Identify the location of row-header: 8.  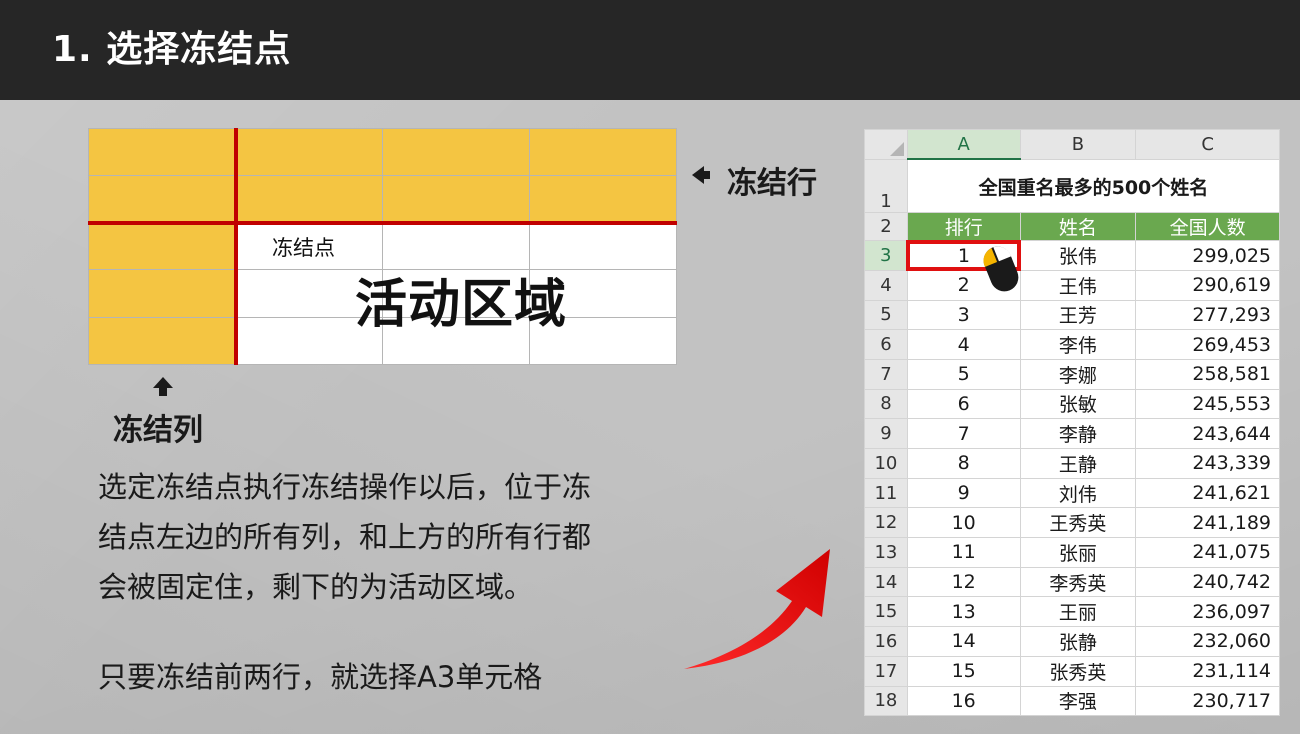
(886, 404).